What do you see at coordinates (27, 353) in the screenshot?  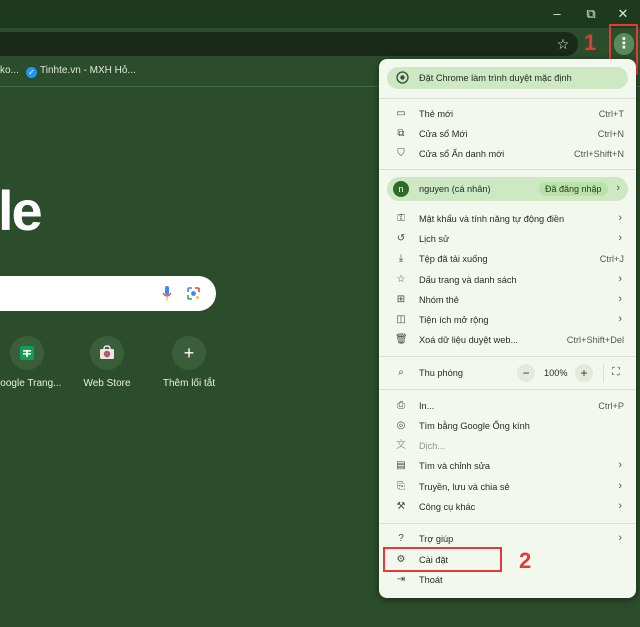 I see `google-sheets-icon` at bounding box center [27, 353].